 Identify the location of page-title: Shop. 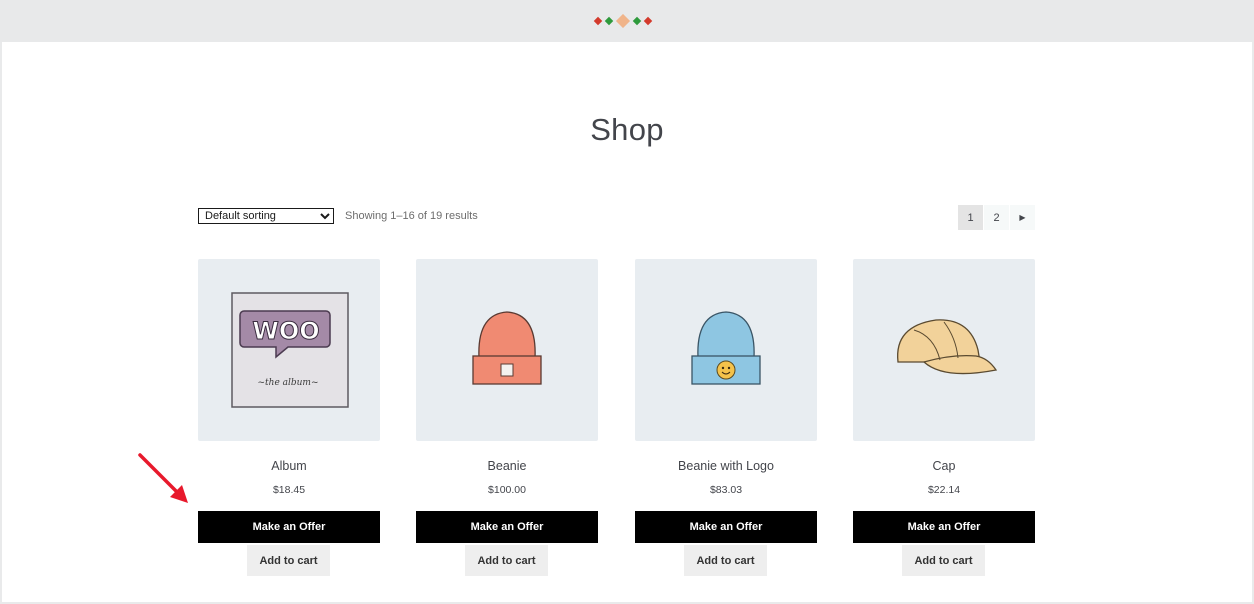
(627, 129).